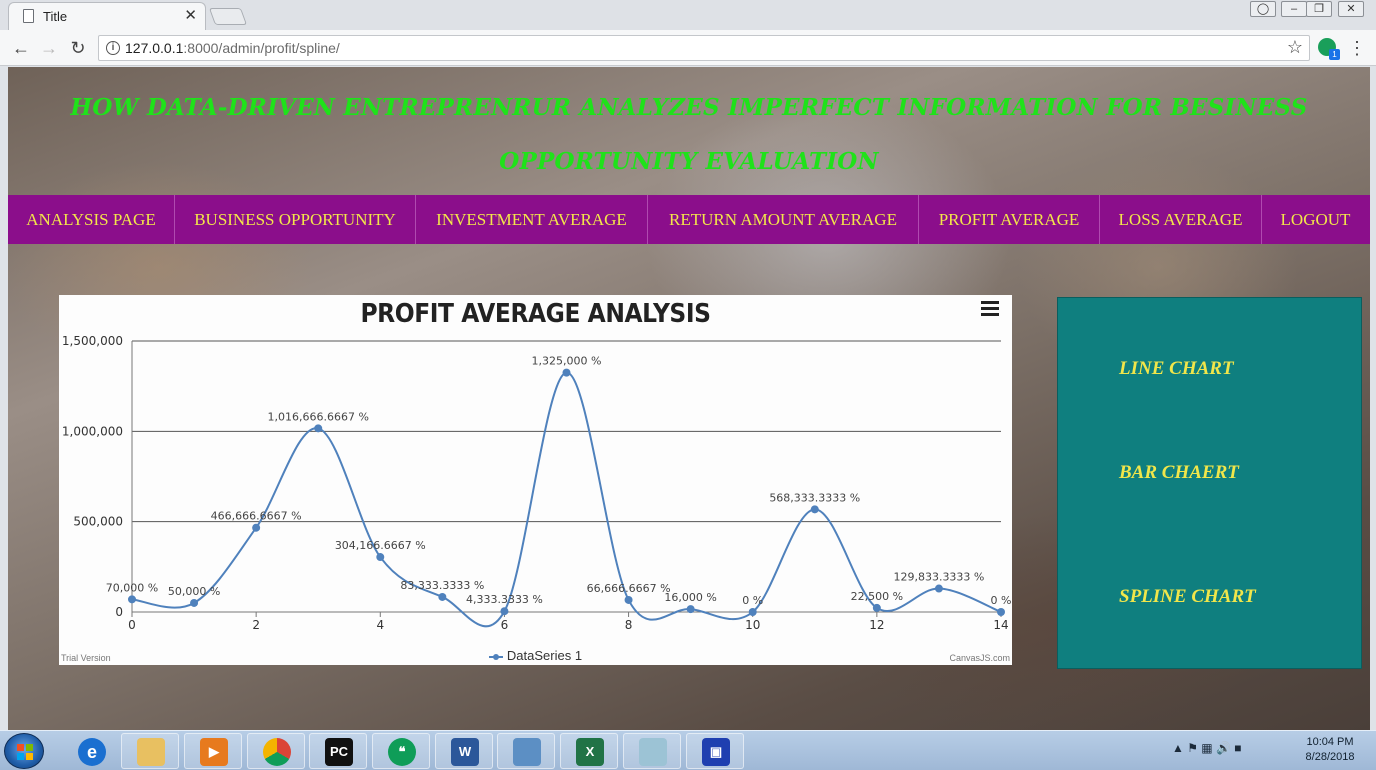  What do you see at coordinates (401, 751) in the screenshot?
I see `hangouts-icon: ❝` at bounding box center [401, 751].